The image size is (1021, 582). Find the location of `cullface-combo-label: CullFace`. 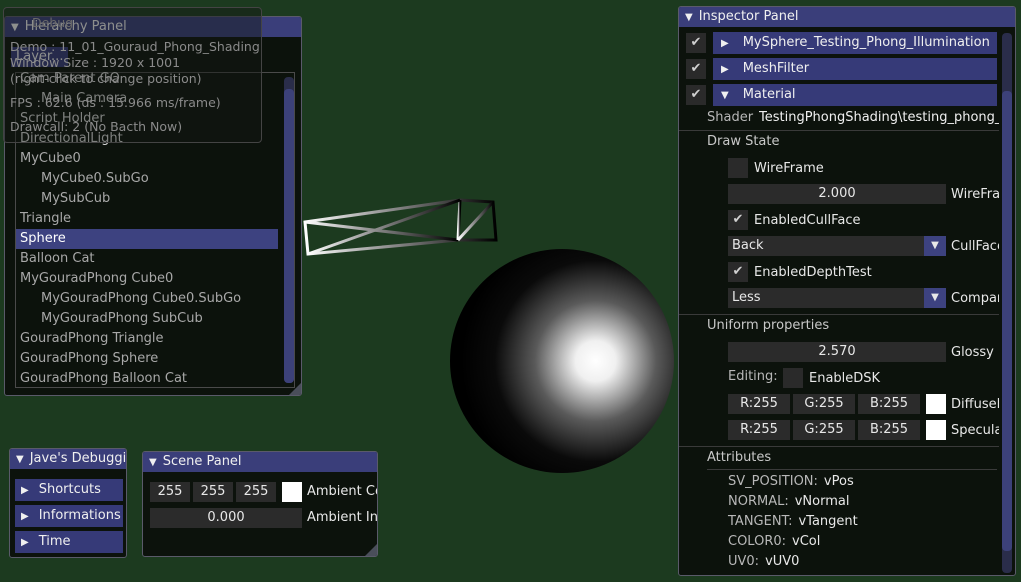

cullface-combo-label: CullFace is located at coordinates (975, 246).